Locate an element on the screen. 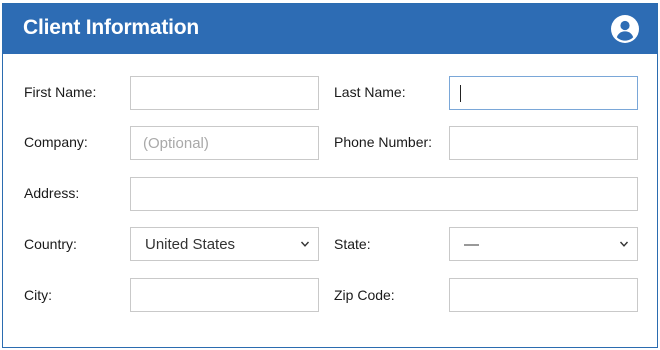 Image resolution: width=660 pixels, height=350 pixels. first-name-input is located at coordinates (224, 93).